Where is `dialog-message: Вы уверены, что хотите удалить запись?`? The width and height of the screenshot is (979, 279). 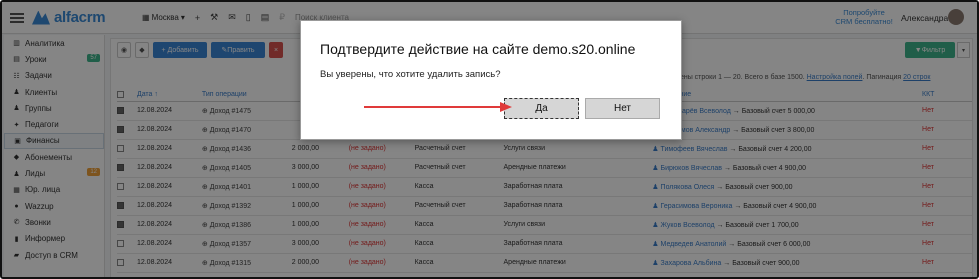
dialog-message: Вы уверены, что хотите удалить запись? is located at coordinates (410, 74).